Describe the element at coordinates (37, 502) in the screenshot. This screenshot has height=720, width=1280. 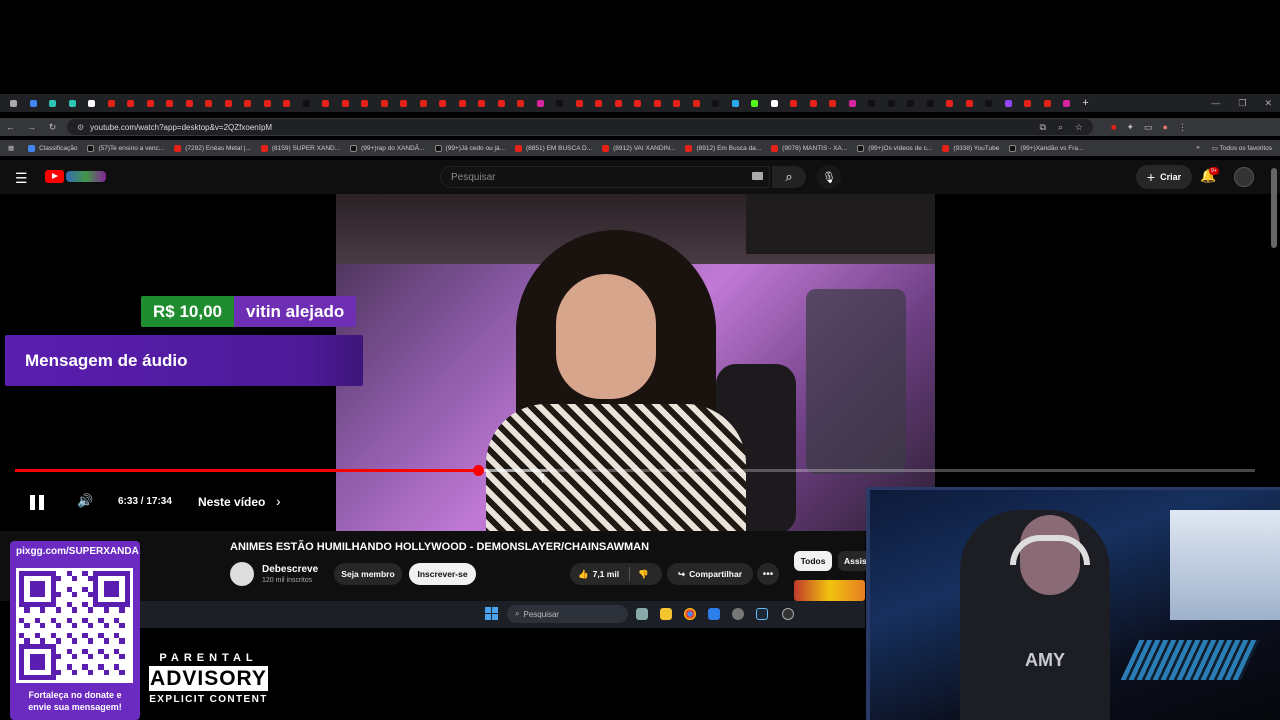
I see `pause-button` at that location.